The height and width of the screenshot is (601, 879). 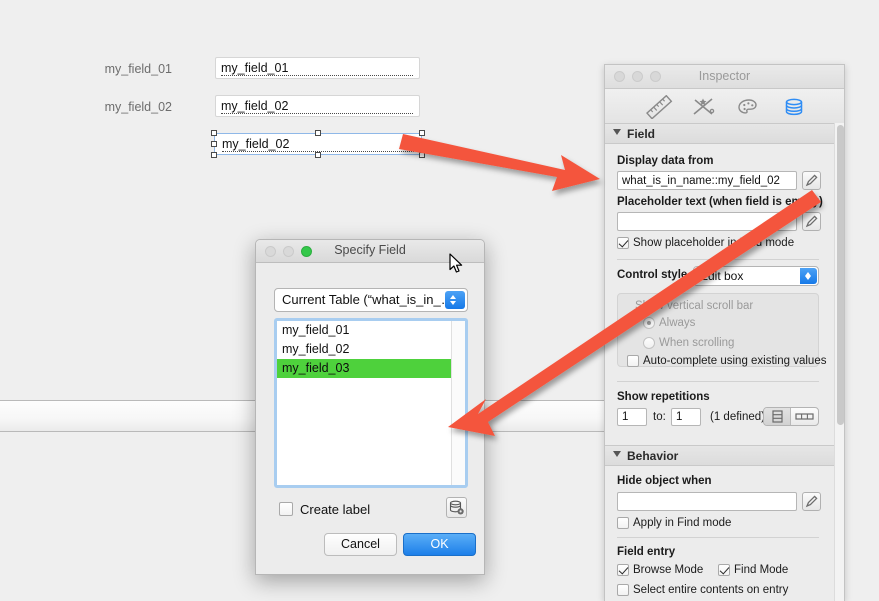 What do you see at coordinates (707, 501) in the screenshot?
I see `hide-object-when-input` at bounding box center [707, 501].